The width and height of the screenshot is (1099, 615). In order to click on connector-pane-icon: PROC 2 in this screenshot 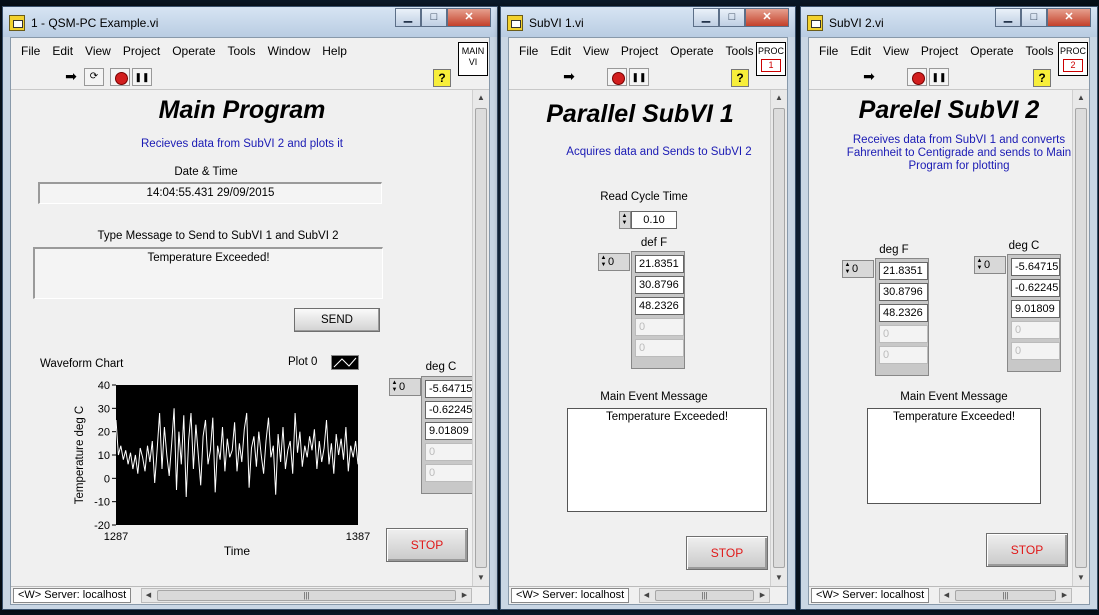, I will do `click(1073, 59)`.